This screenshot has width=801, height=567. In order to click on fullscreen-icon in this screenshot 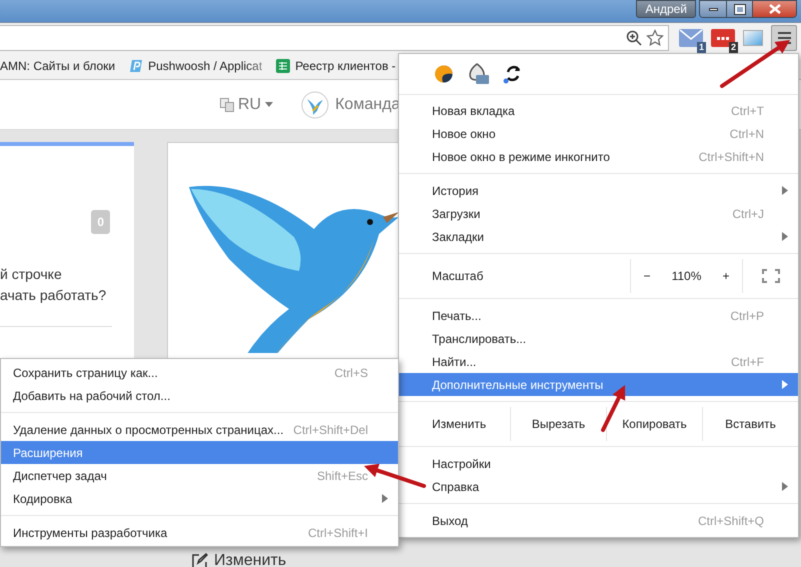, I will do `click(771, 276)`.